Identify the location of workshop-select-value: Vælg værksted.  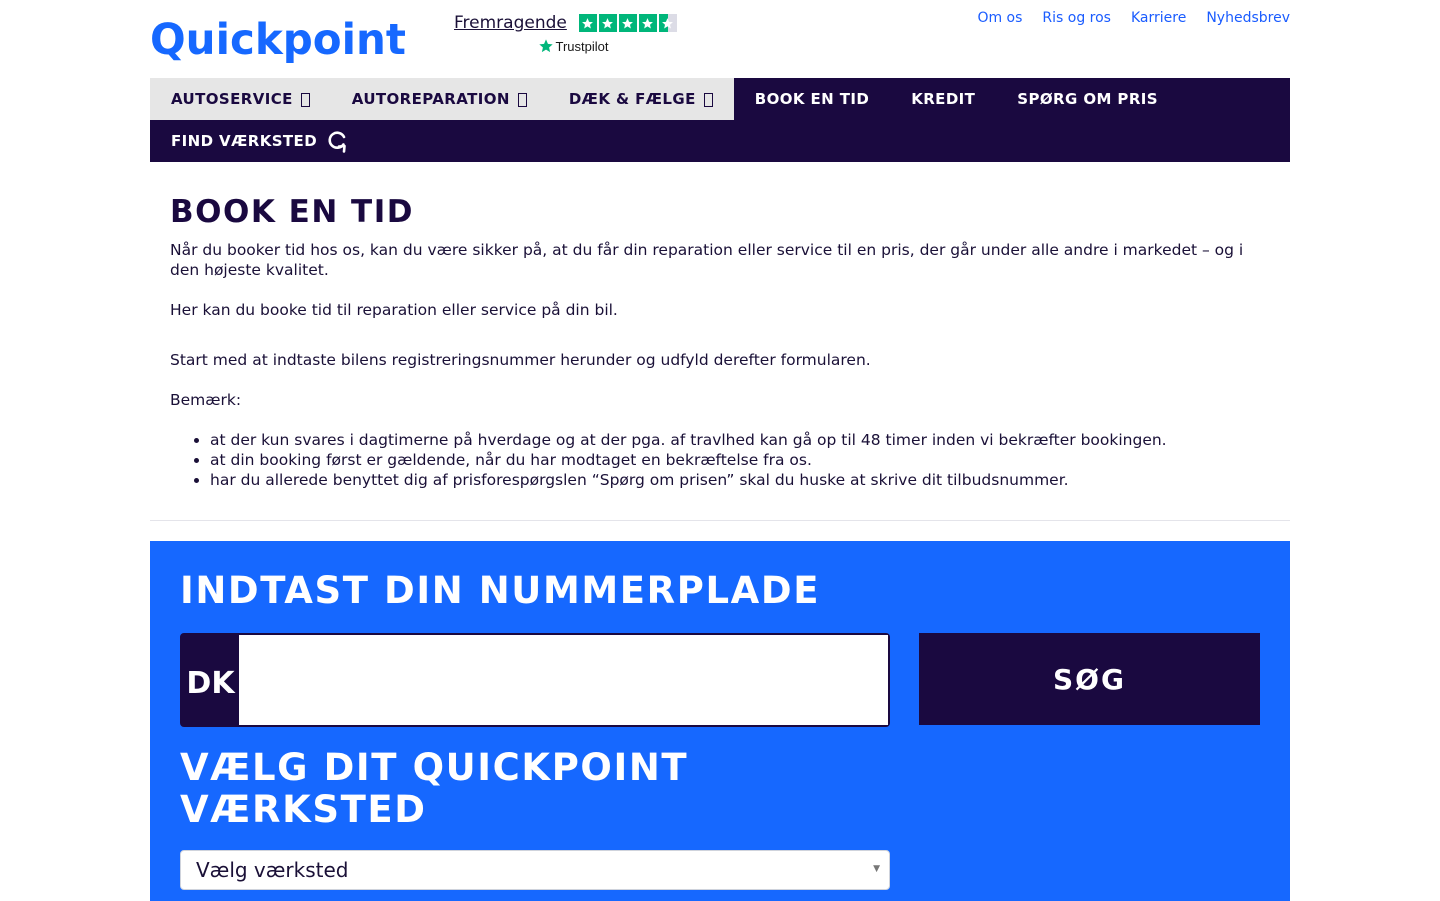
(272, 870).